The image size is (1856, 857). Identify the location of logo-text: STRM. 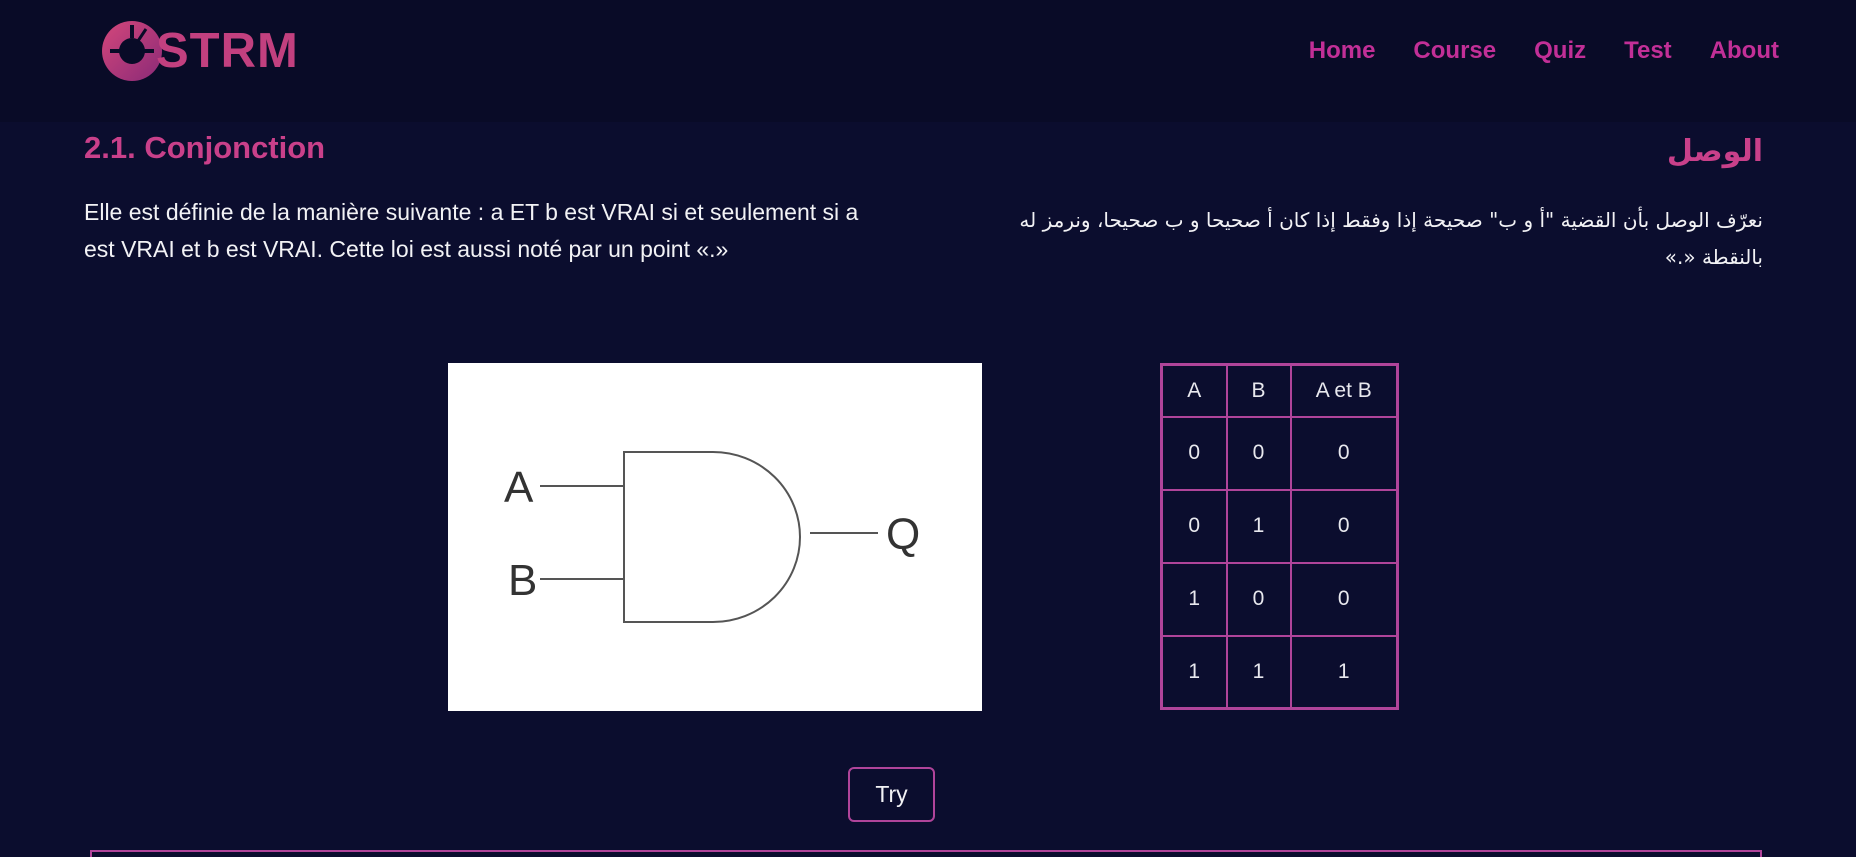
(227, 51).